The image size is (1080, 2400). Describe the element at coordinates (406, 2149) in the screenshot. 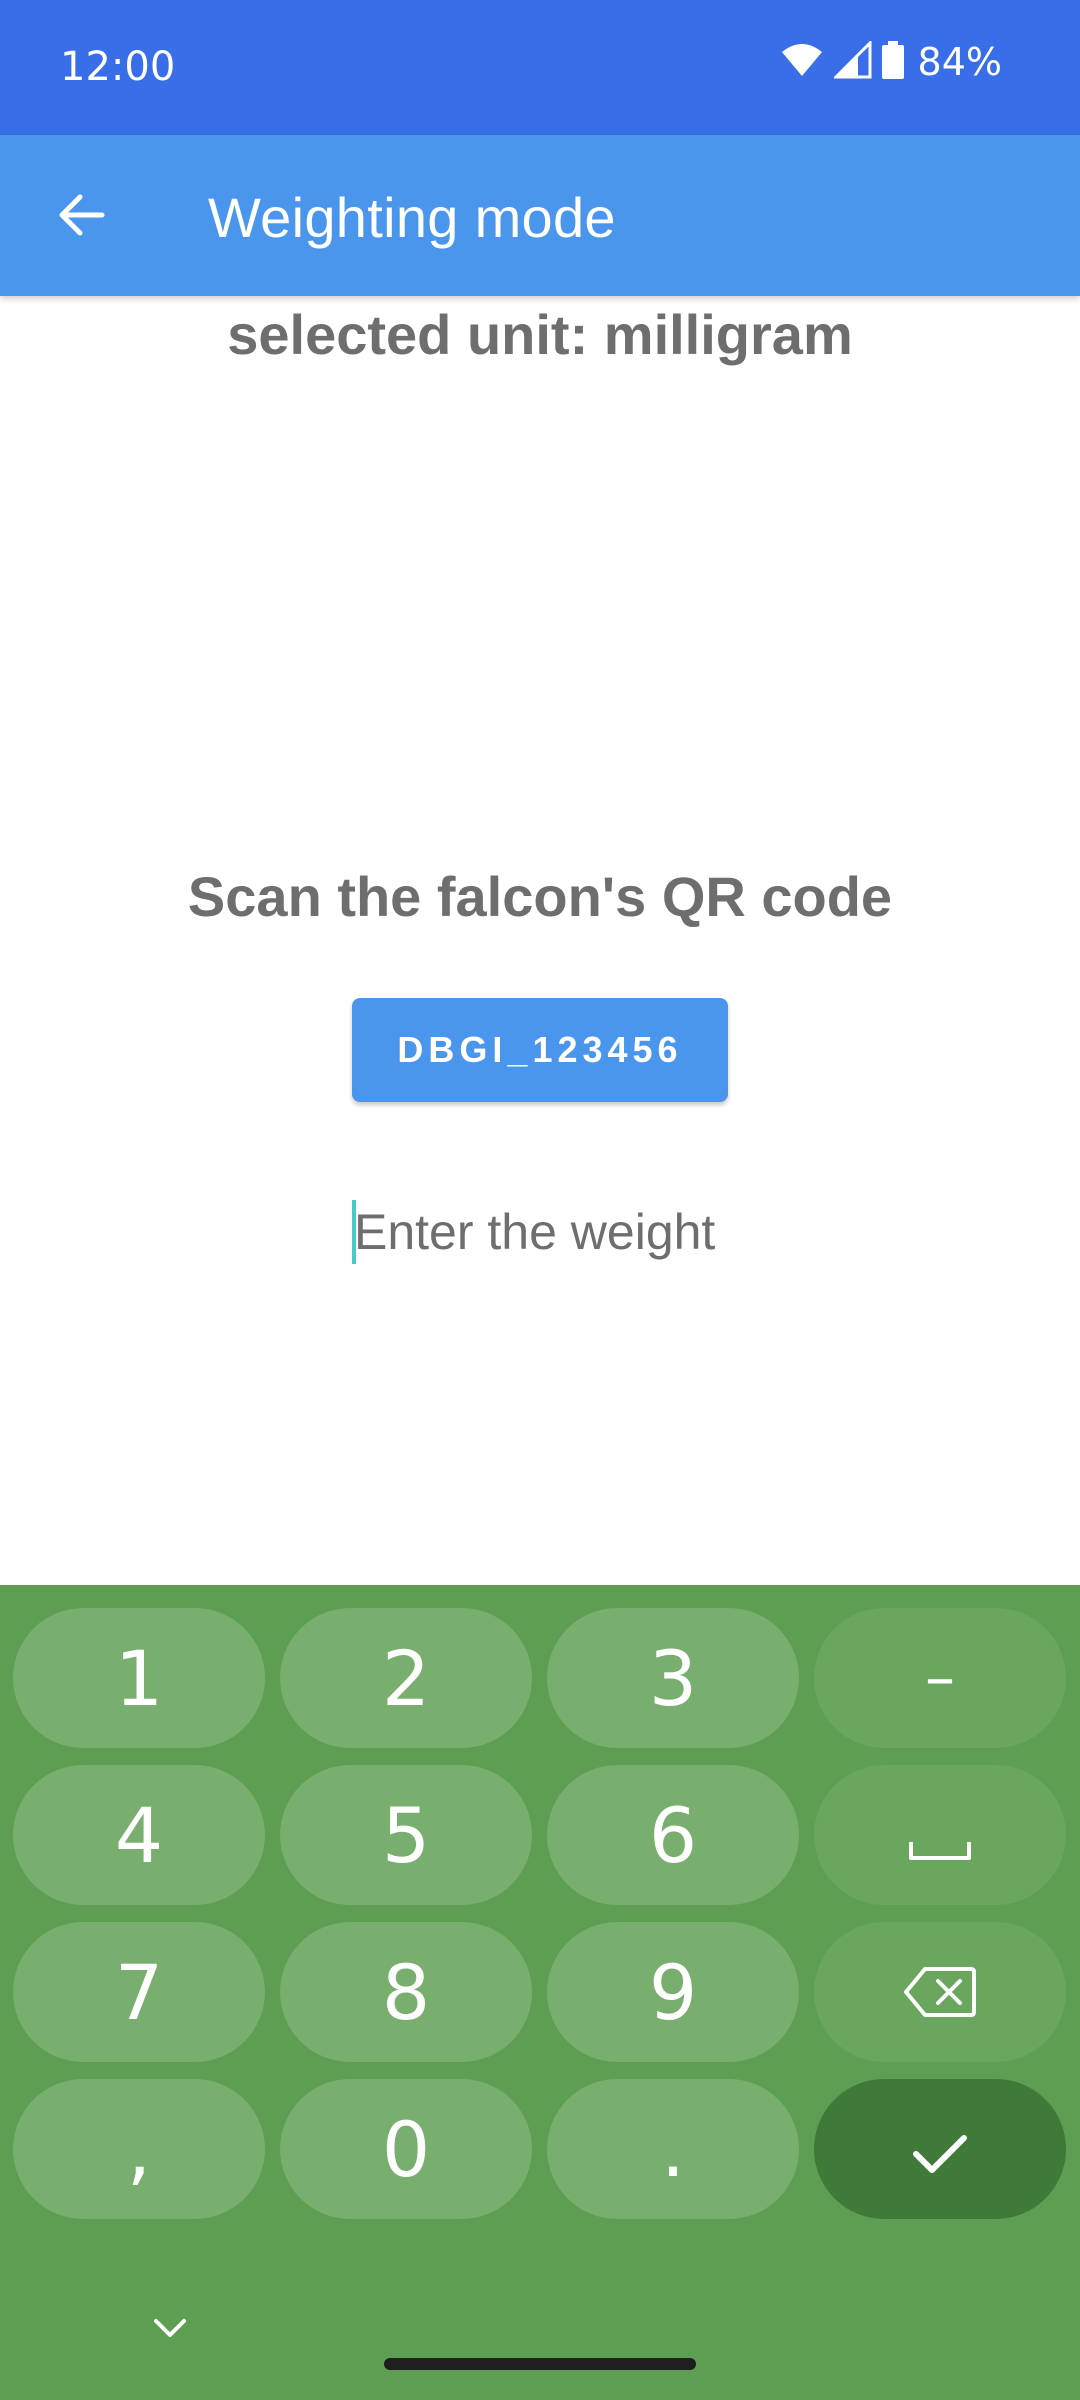

I see `key-0: 0` at that location.